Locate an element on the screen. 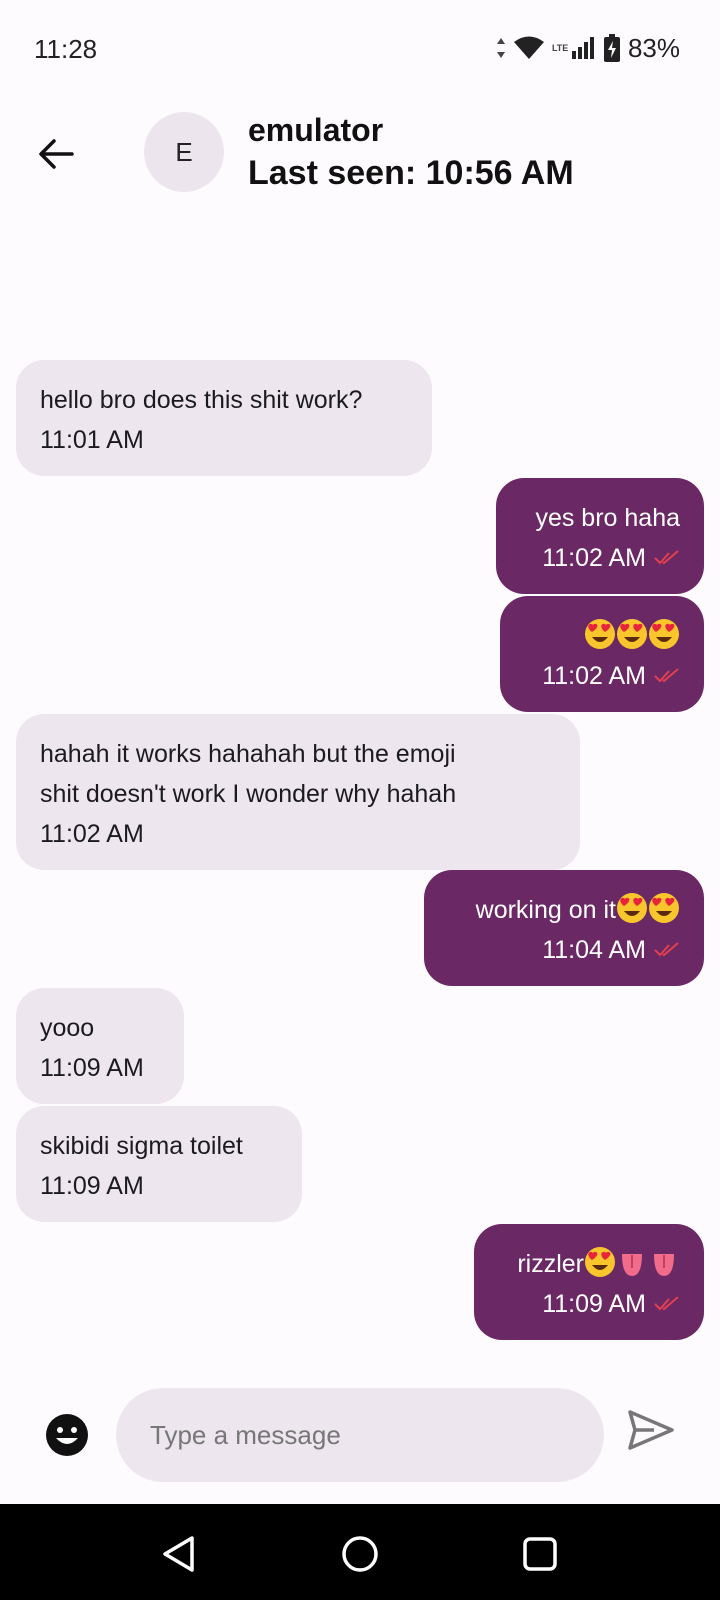 The image size is (720, 1600). last-seen-status: Last seen: 10:56 AM is located at coordinates (411, 173).